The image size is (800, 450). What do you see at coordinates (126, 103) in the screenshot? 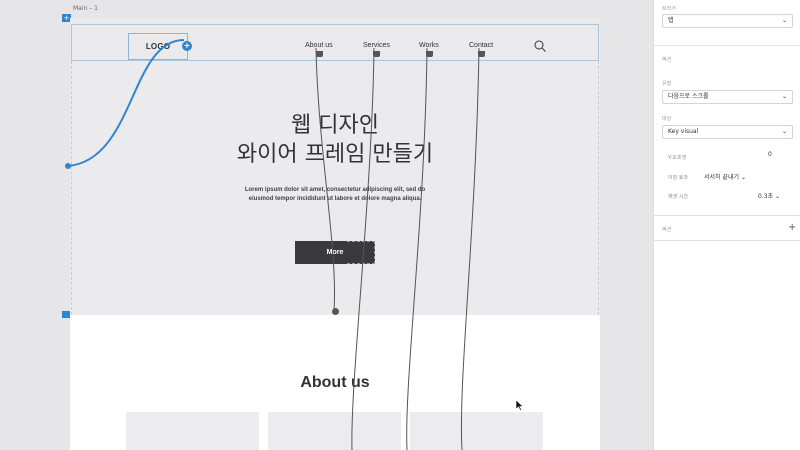
I see `prototype-link-logo` at bounding box center [126, 103].